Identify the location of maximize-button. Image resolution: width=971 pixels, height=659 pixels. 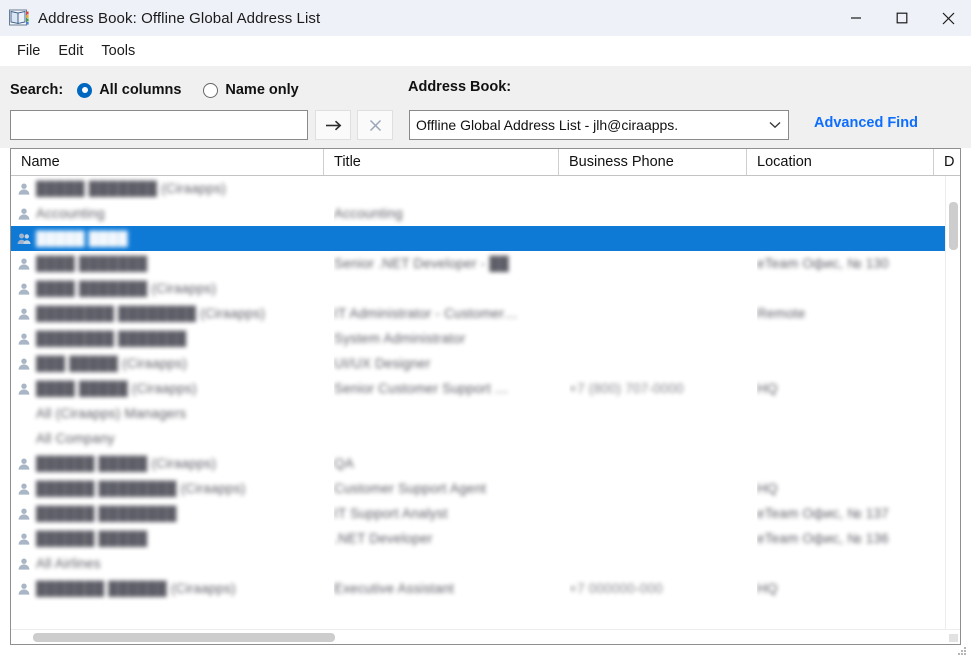
(902, 18).